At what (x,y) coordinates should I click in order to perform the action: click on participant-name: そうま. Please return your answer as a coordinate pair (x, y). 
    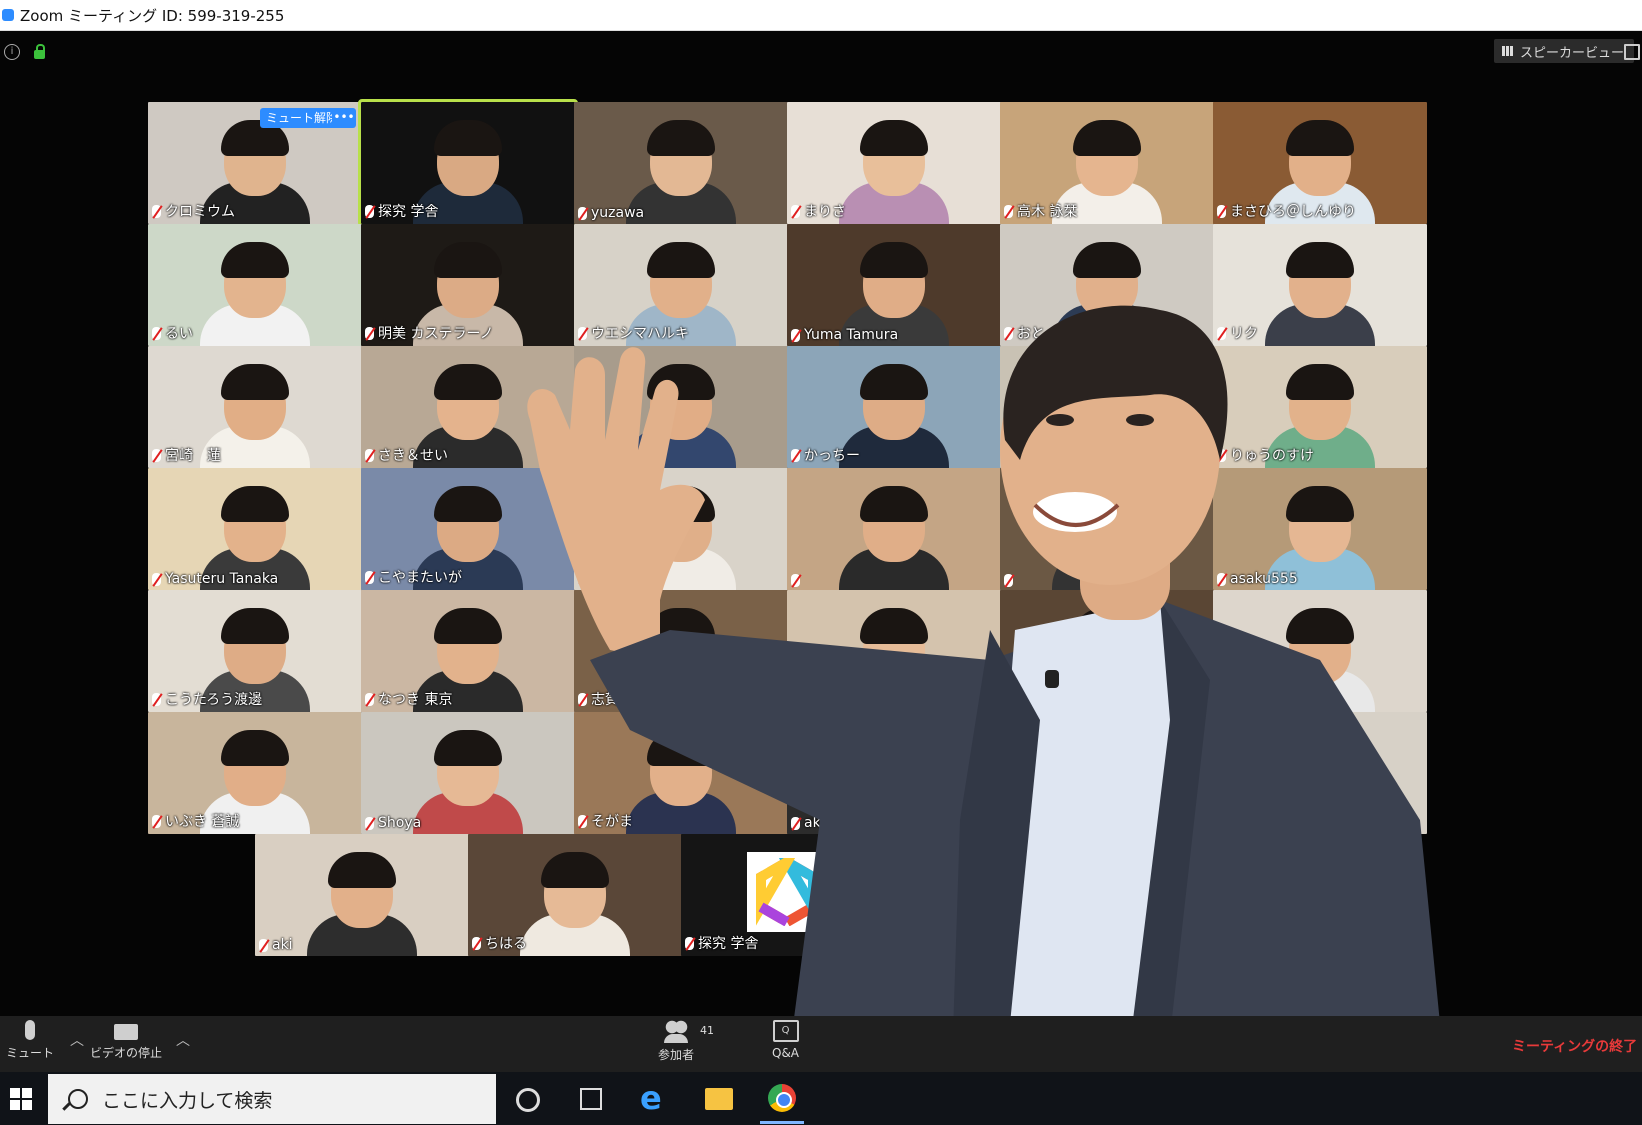
    Looking at the image, I should click on (612, 578).